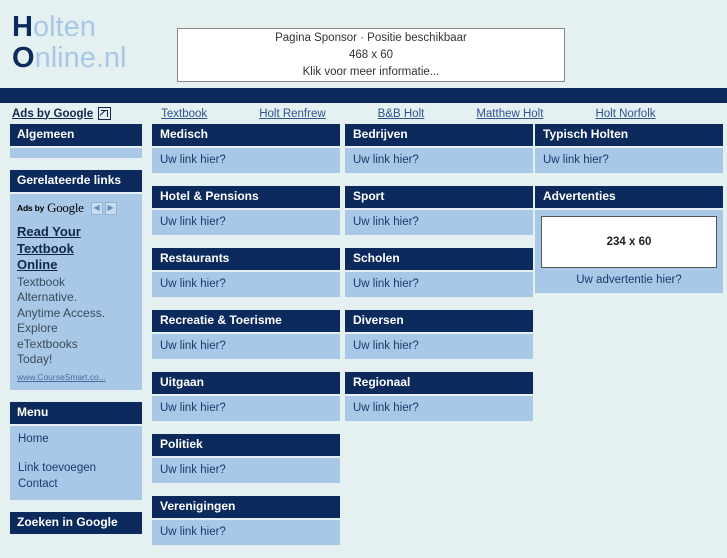  I want to click on site-logo: Holten Online.nl, so click(69, 43).